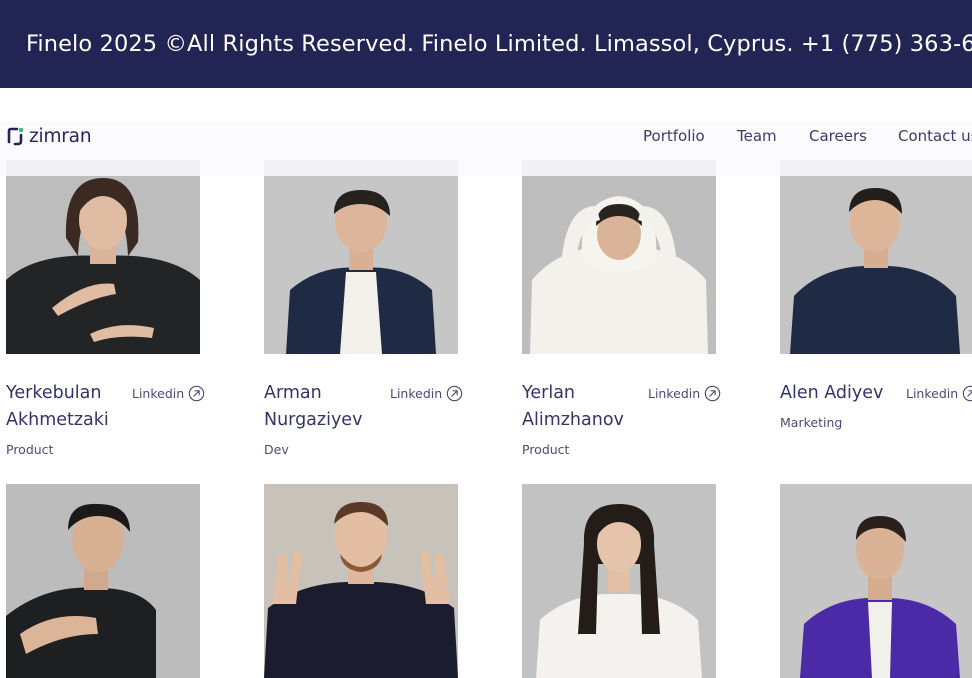 The width and height of the screenshot is (972, 678). Describe the element at coordinates (313, 406) in the screenshot. I see `team-member-name: Arman Nurgaziyev` at that location.